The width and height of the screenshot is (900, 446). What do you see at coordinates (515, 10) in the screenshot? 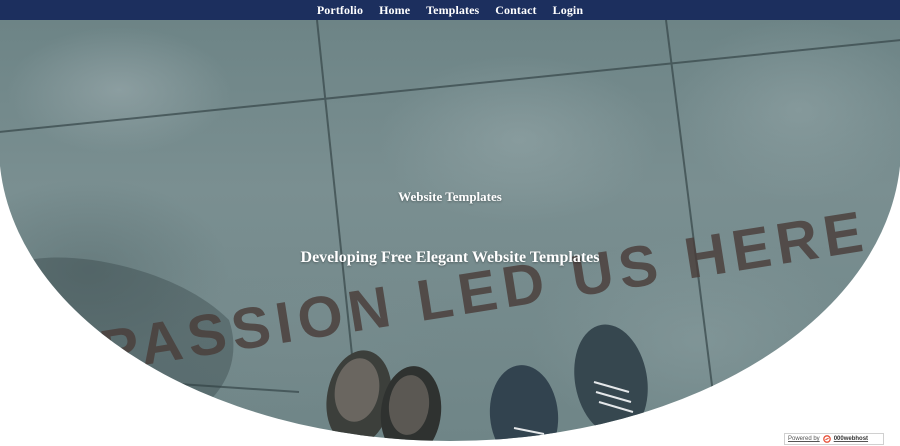
I see `nav-link-contact: Contact` at bounding box center [515, 10].